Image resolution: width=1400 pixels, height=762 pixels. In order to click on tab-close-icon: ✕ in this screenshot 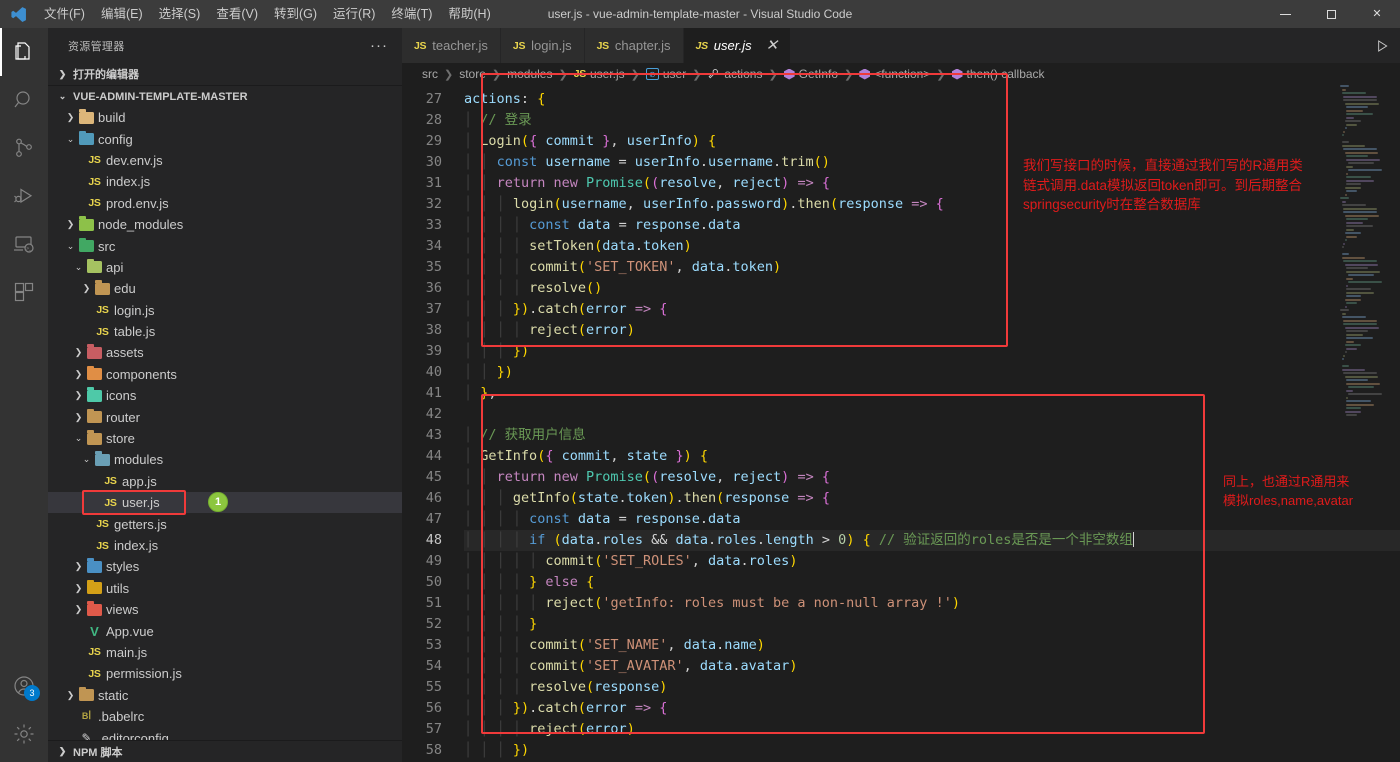, I will do `click(768, 45)`.